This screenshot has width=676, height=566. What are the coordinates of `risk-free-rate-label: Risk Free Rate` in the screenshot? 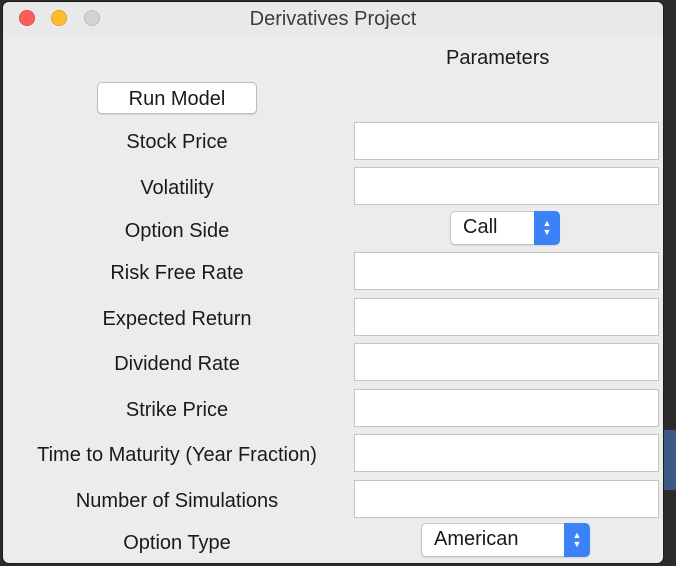 It's located at (177, 273).